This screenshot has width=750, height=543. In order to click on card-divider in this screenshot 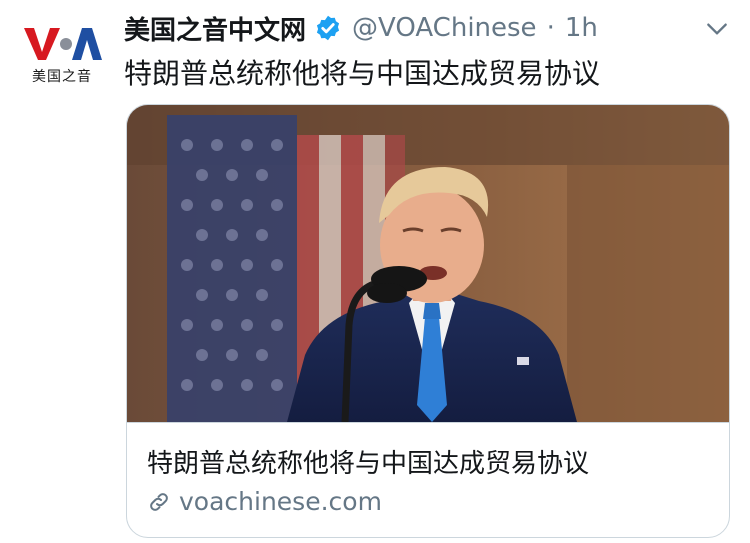, I will do `click(428, 422)`.